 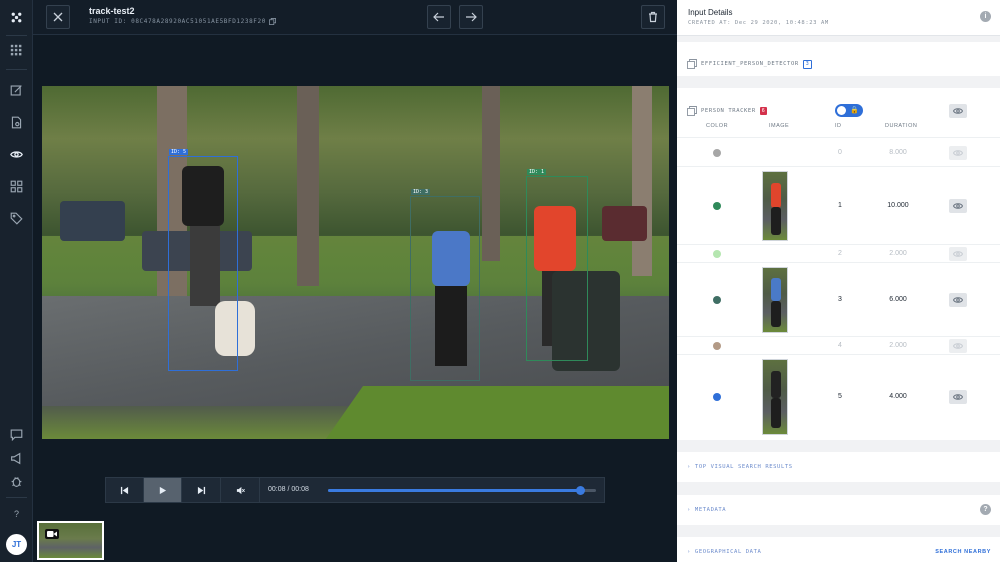 I want to click on track-row: 5 4.000, so click(x=838, y=396).